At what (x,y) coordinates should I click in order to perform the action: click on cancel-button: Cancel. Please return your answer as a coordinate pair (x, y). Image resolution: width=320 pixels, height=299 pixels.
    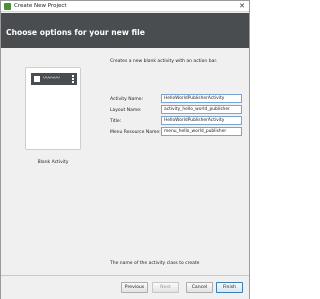
    Looking at the image, I should click on (199, 287).